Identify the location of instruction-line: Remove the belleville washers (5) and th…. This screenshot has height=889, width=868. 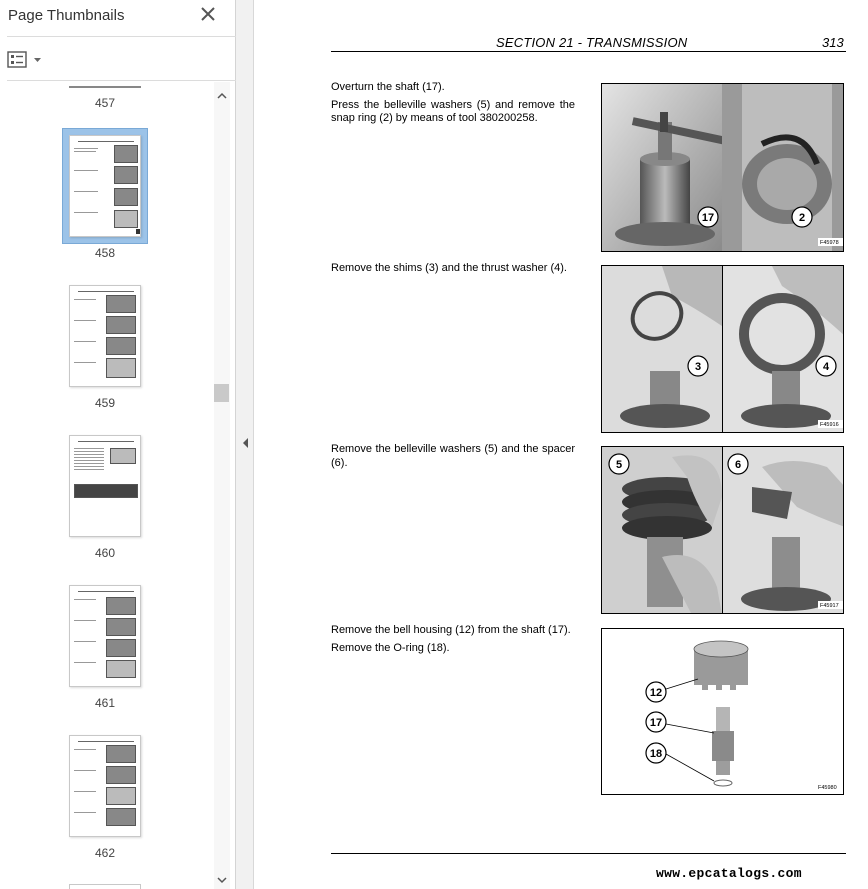
(453, 456).